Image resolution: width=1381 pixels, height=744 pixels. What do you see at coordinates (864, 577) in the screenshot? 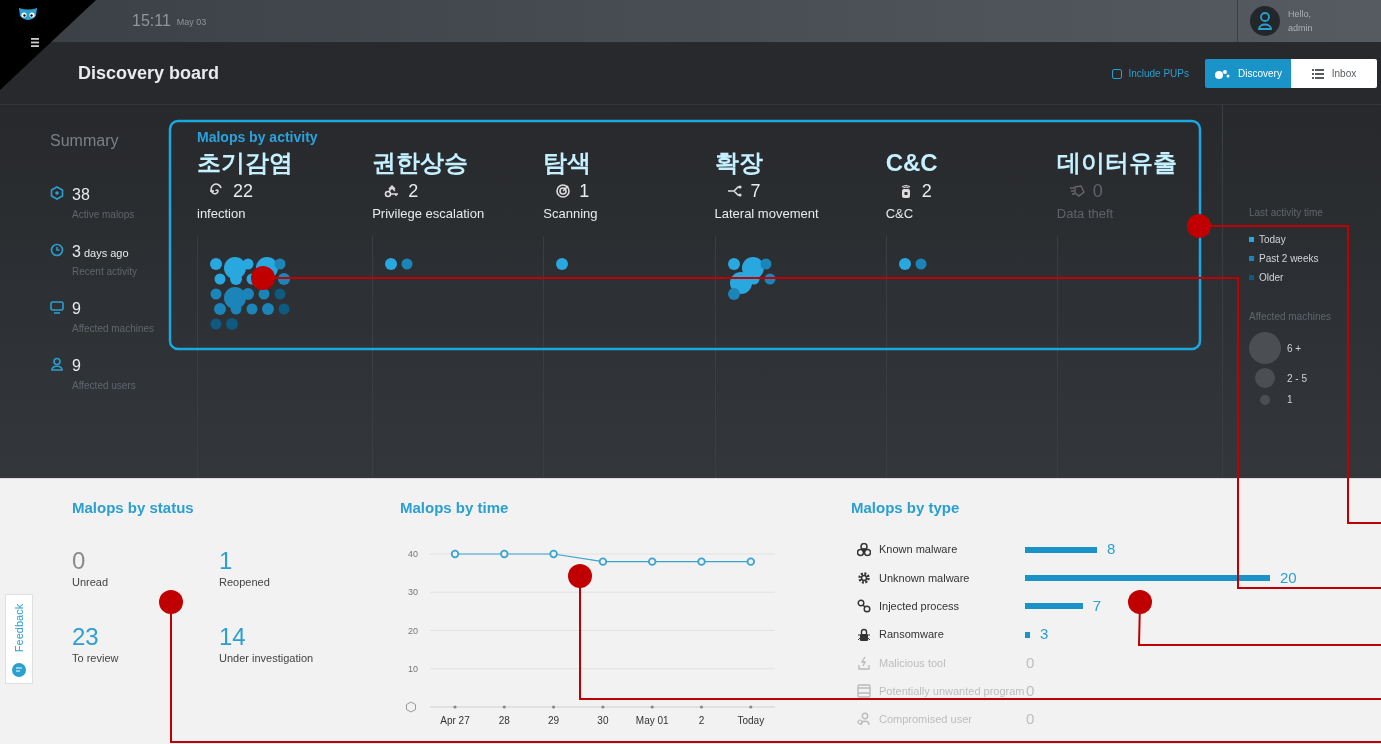
I see `gear-icon` at bounding box center [864, 577].